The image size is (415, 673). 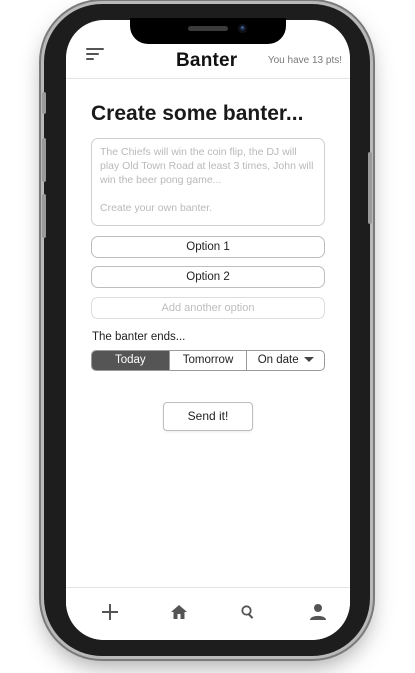 I want to click on option-1-input: Option 1, so click(x=208, y=247).